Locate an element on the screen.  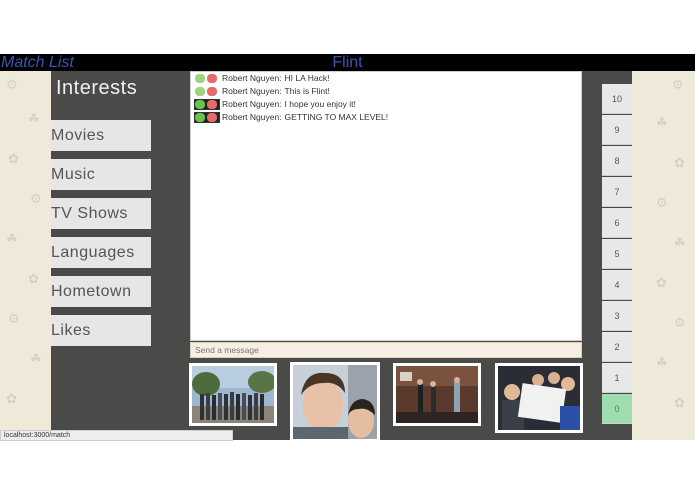
interest-hometown-button: Hometown is located at coordinates (101, 291).